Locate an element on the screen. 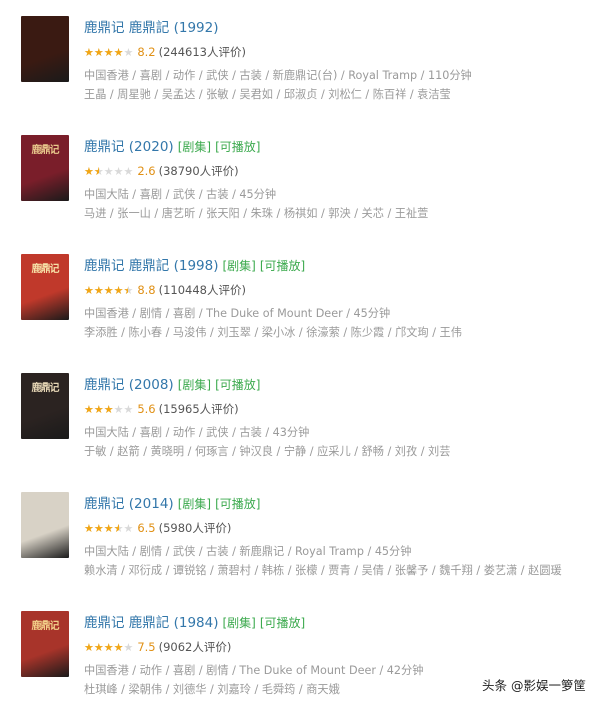 This screenshot has width=600, height=703. rating-score: 6.5 is located at coordinates (146, 528).